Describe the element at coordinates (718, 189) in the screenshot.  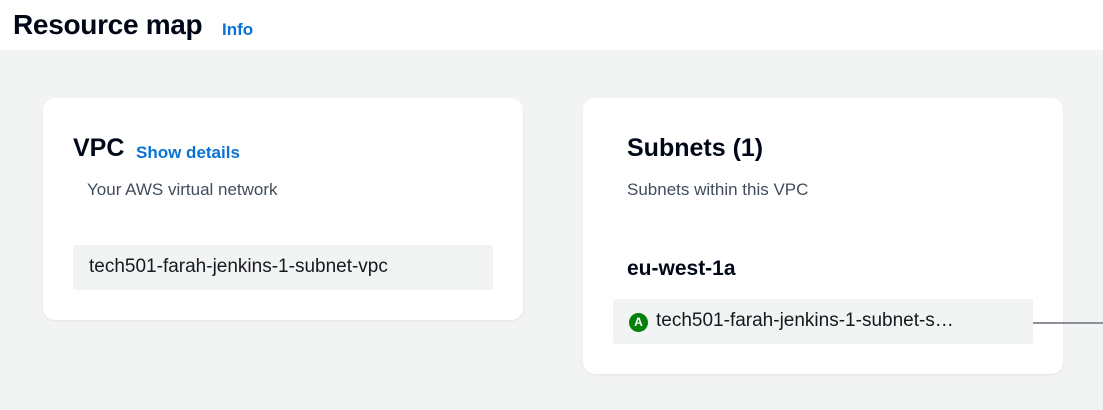
I see `subnets-description: Subnets within this VPC` at that location.